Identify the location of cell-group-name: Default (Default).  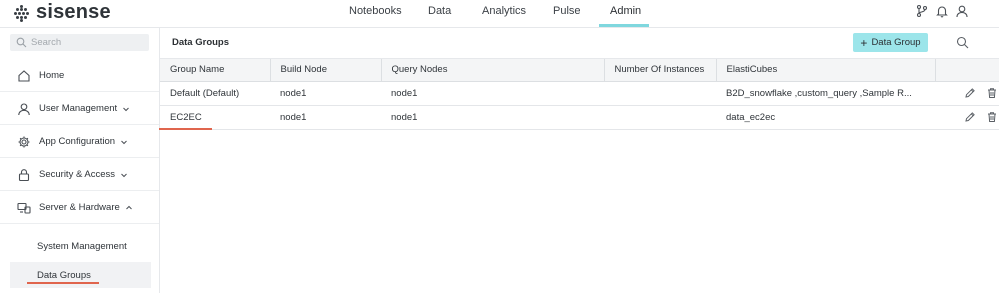
(205, 93).